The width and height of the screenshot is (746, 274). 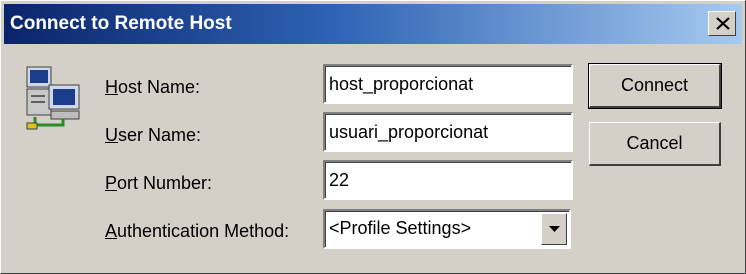 What do you see at coordinates (153, 135) in the screenshot?
I see `user-name-label: User Name:` at bounding box center [153, 135].